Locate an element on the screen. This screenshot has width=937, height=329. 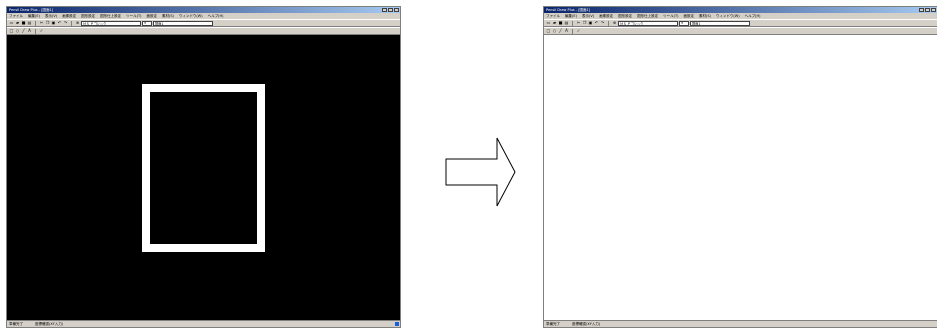
resize-grip is located at coordinates (397, 324).